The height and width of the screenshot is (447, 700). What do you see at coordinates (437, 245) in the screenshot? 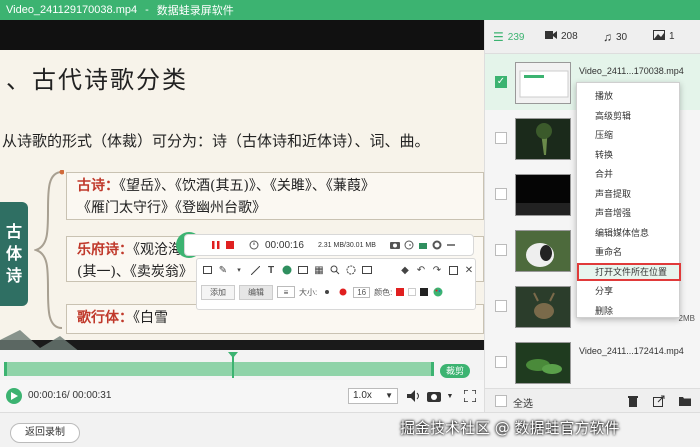
I see `gear-icon` at bounding box center [437, 245].